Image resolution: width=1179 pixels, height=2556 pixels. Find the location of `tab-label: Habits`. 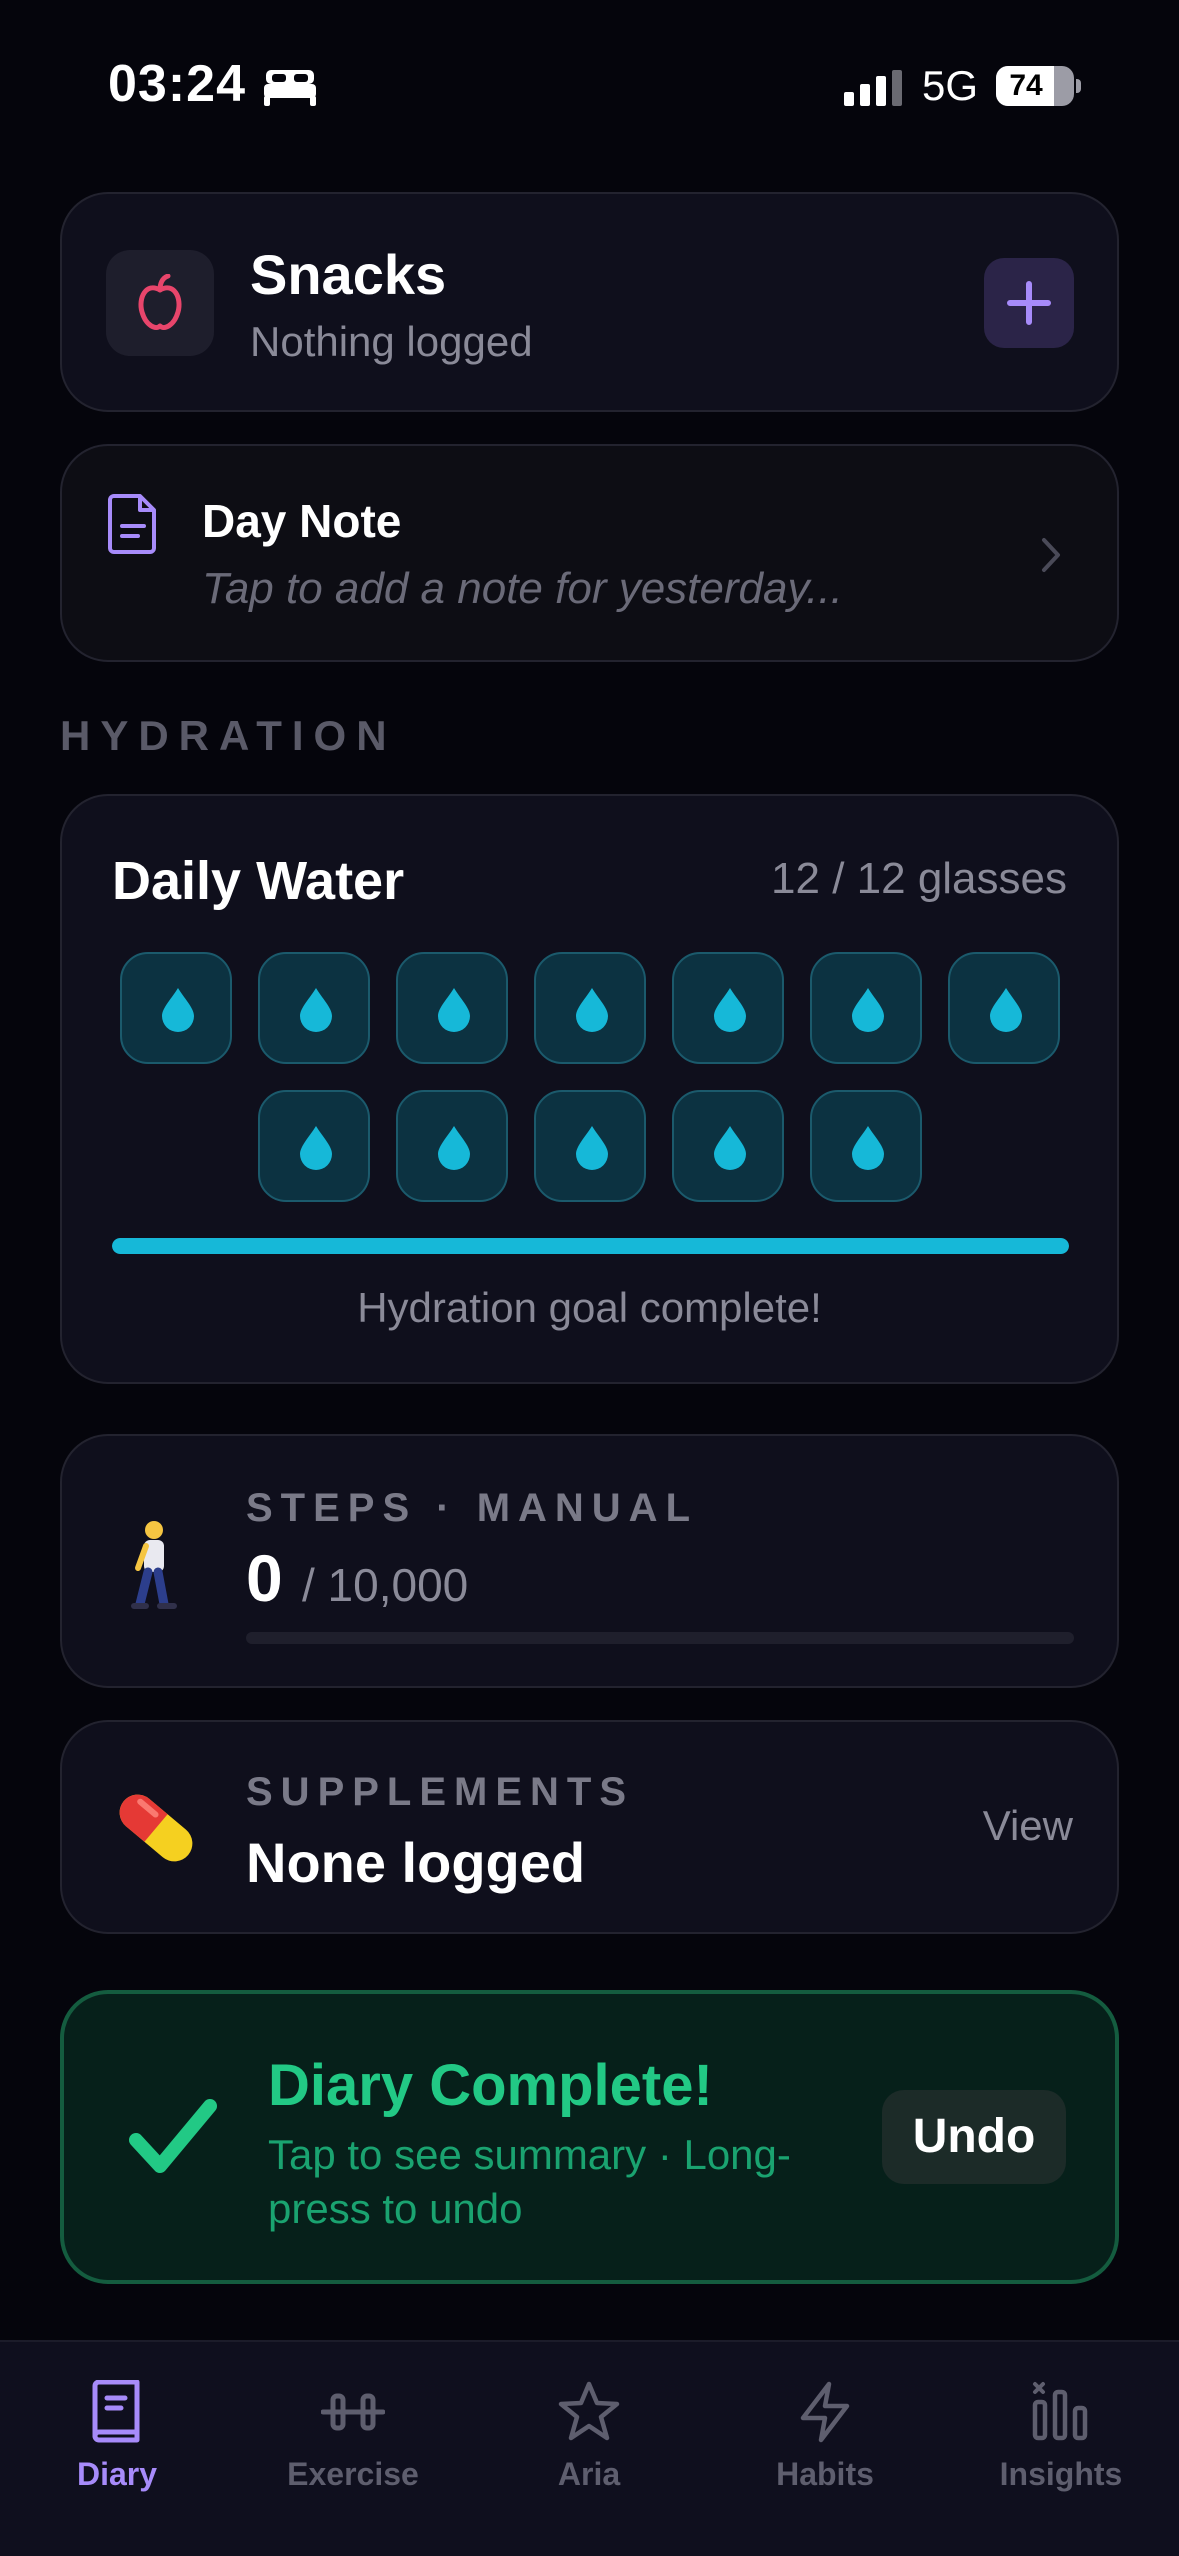

tab-label: Habits is located at coordinates (825, 2474).